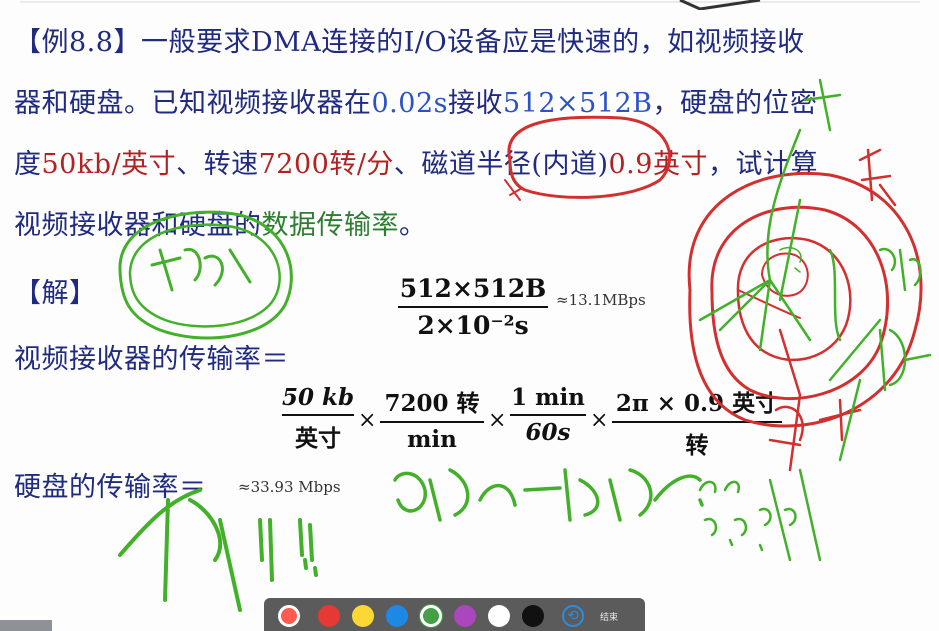 This screenshot has height=631, width=939. Describe the element at coordinates (658, 164) in the screenshot. I see `track-radius-value: 0.9英寸` at that location.